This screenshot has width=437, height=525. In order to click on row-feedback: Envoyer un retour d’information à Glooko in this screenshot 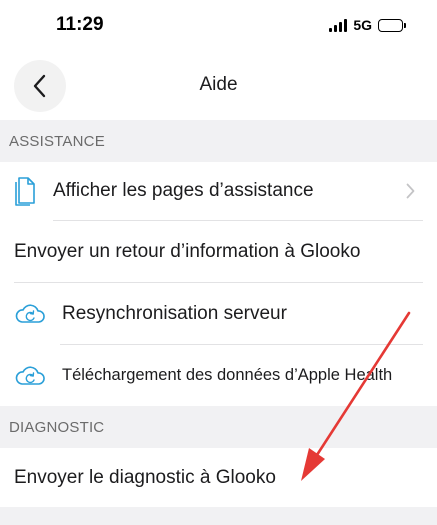, I will do `click(218, 251)`.